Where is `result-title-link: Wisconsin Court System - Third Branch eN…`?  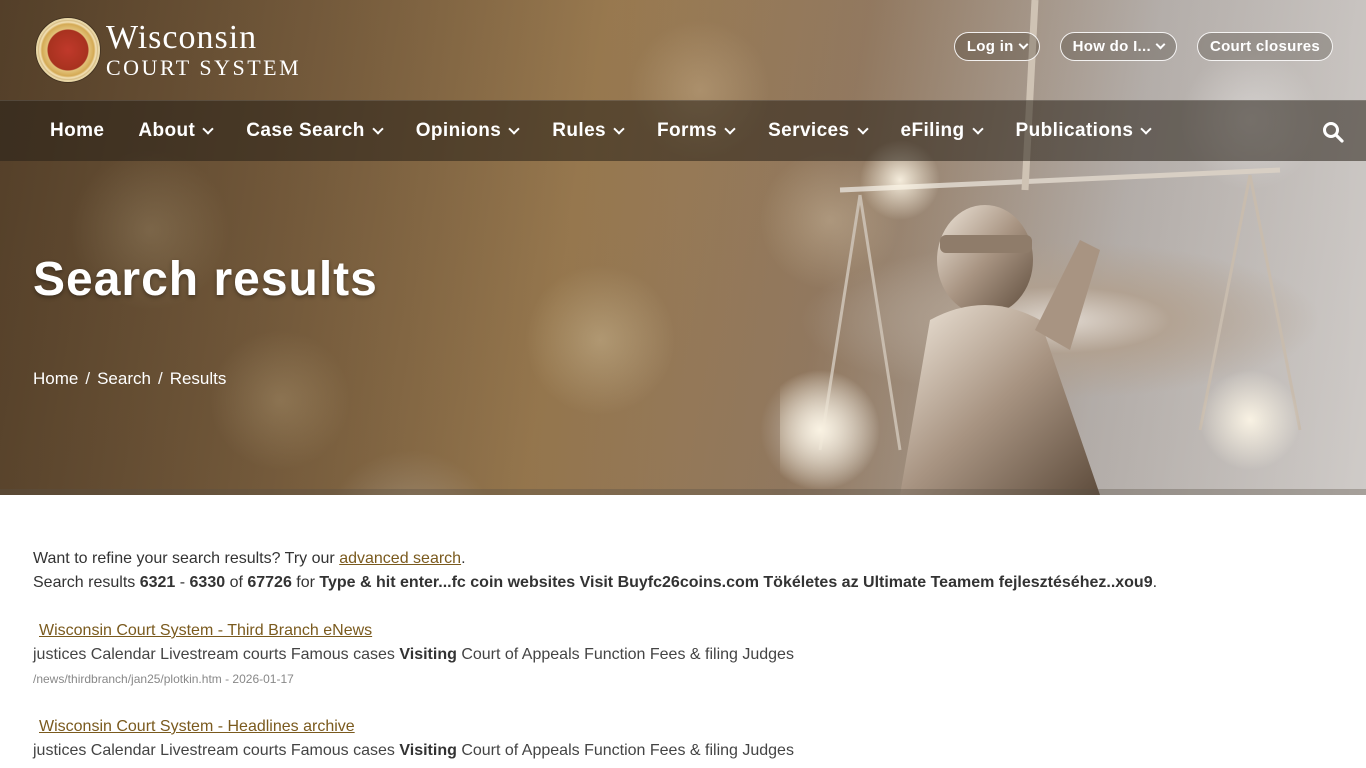 result-title-link: Wisconsin Court System - Third Branch eN… is located at coordinates (205, 630).